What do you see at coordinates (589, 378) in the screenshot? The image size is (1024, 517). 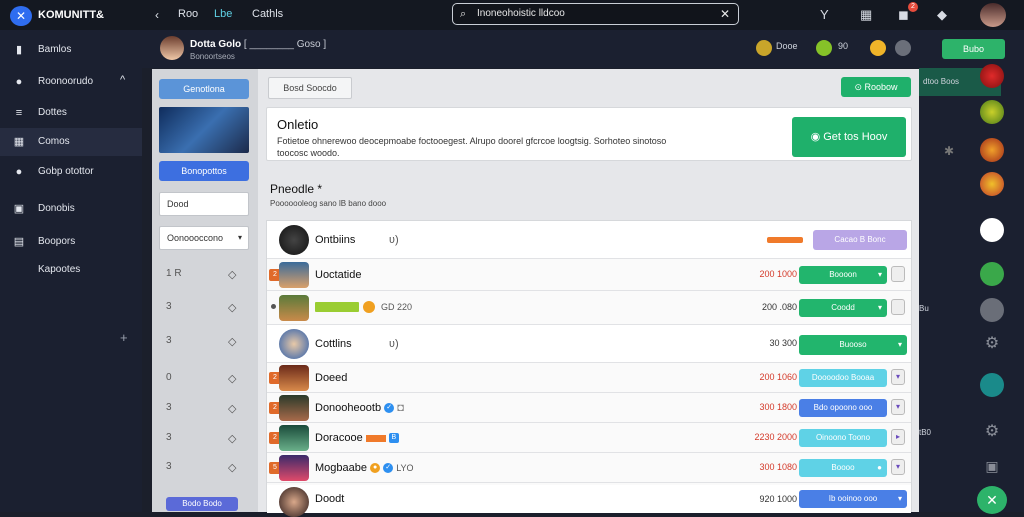 I see `table-row: 2 Doeed 200 1060 Doooodoo Booaa ▾` at bounding box center [589, 378].